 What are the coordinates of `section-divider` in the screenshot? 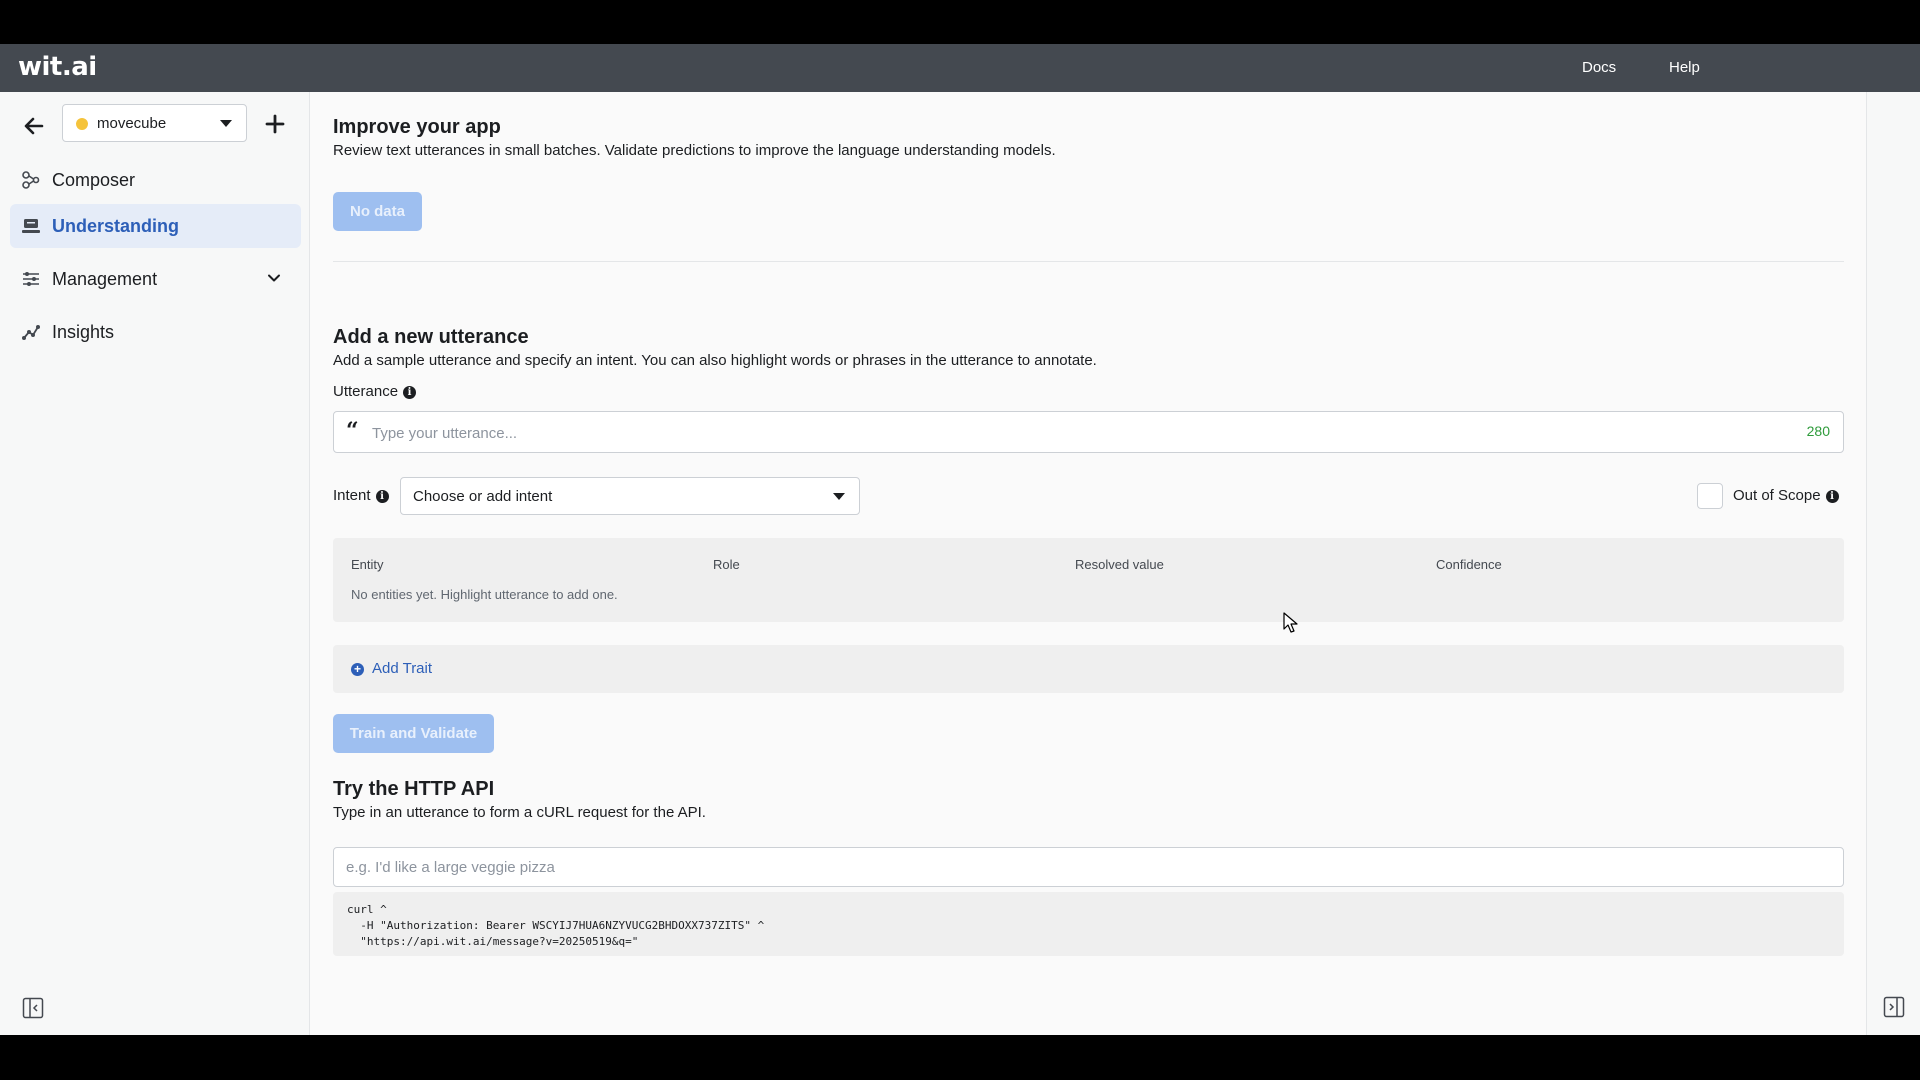 It's located at (1088, 261).